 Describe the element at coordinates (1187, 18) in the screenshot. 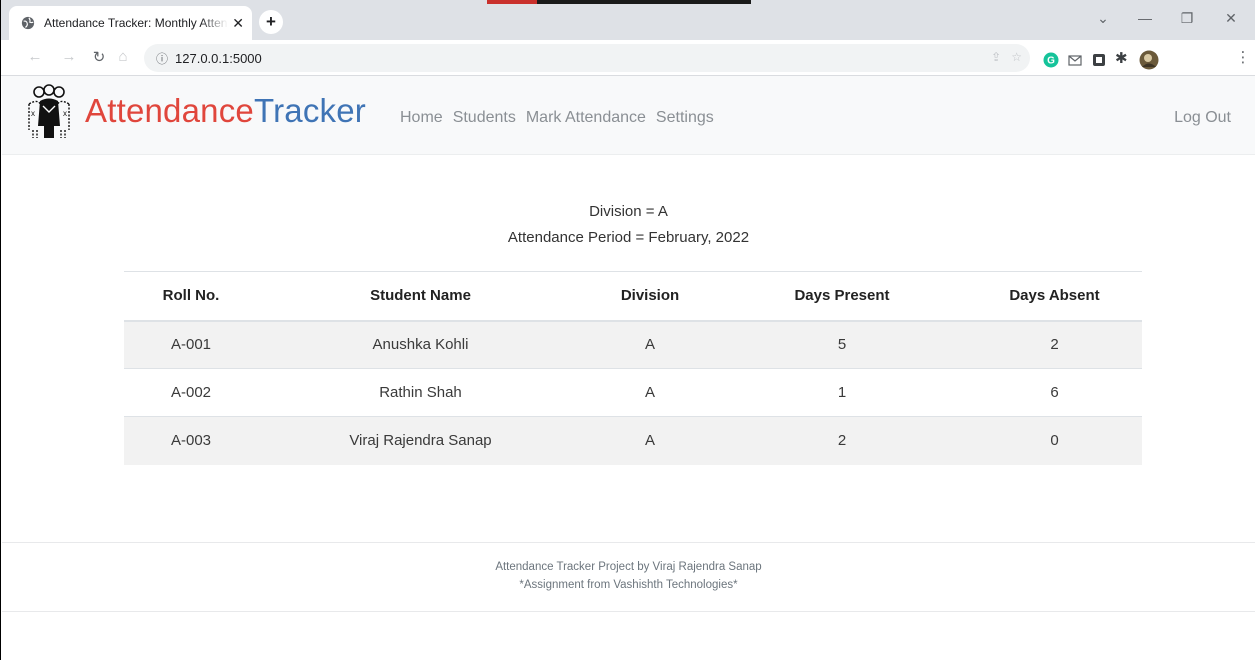

I see `restore-icon: ❐` at that location.